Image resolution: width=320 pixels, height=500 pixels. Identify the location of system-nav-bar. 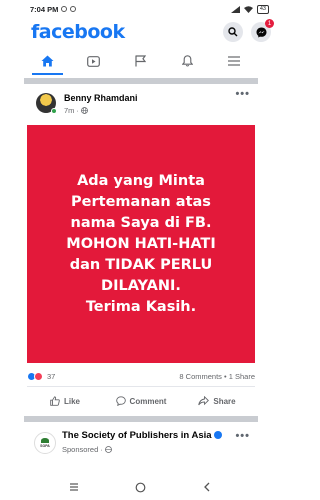
(140, 487).